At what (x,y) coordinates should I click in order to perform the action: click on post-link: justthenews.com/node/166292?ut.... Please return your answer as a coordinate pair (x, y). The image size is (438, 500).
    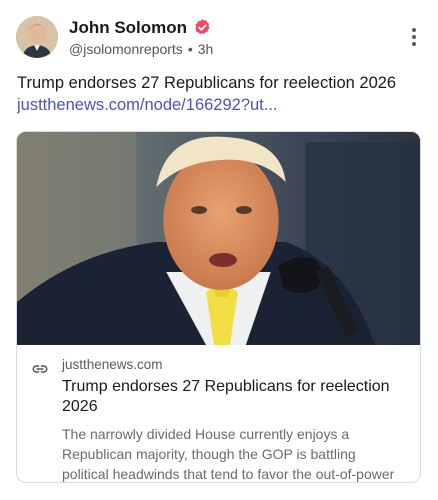
    Looking at the image, I should click on (221, 105).